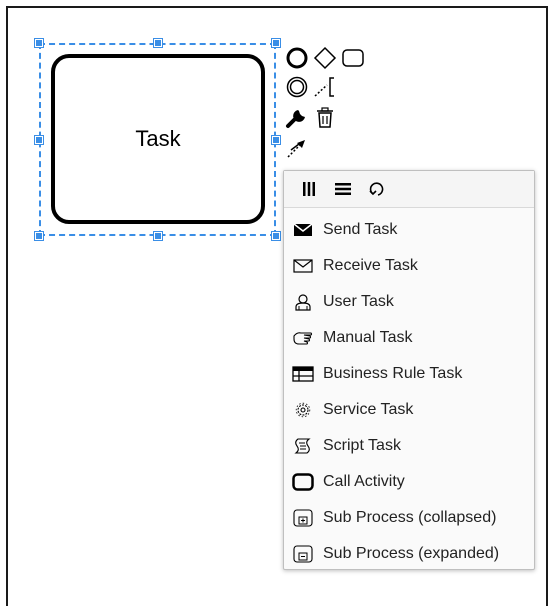 This screenshot has height=606, width=554. Describe the element at coordinates (303, 554) in the screenshot. I see `subprocess-expanded-icon` at that location.